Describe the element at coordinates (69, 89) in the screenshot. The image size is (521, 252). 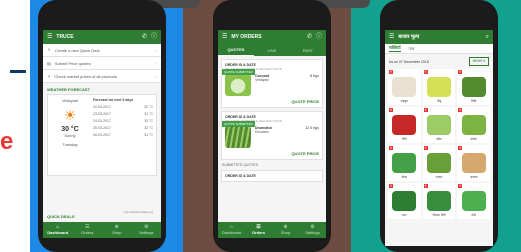
I see `forecast-title: WEATHER FORECAST` at that location.